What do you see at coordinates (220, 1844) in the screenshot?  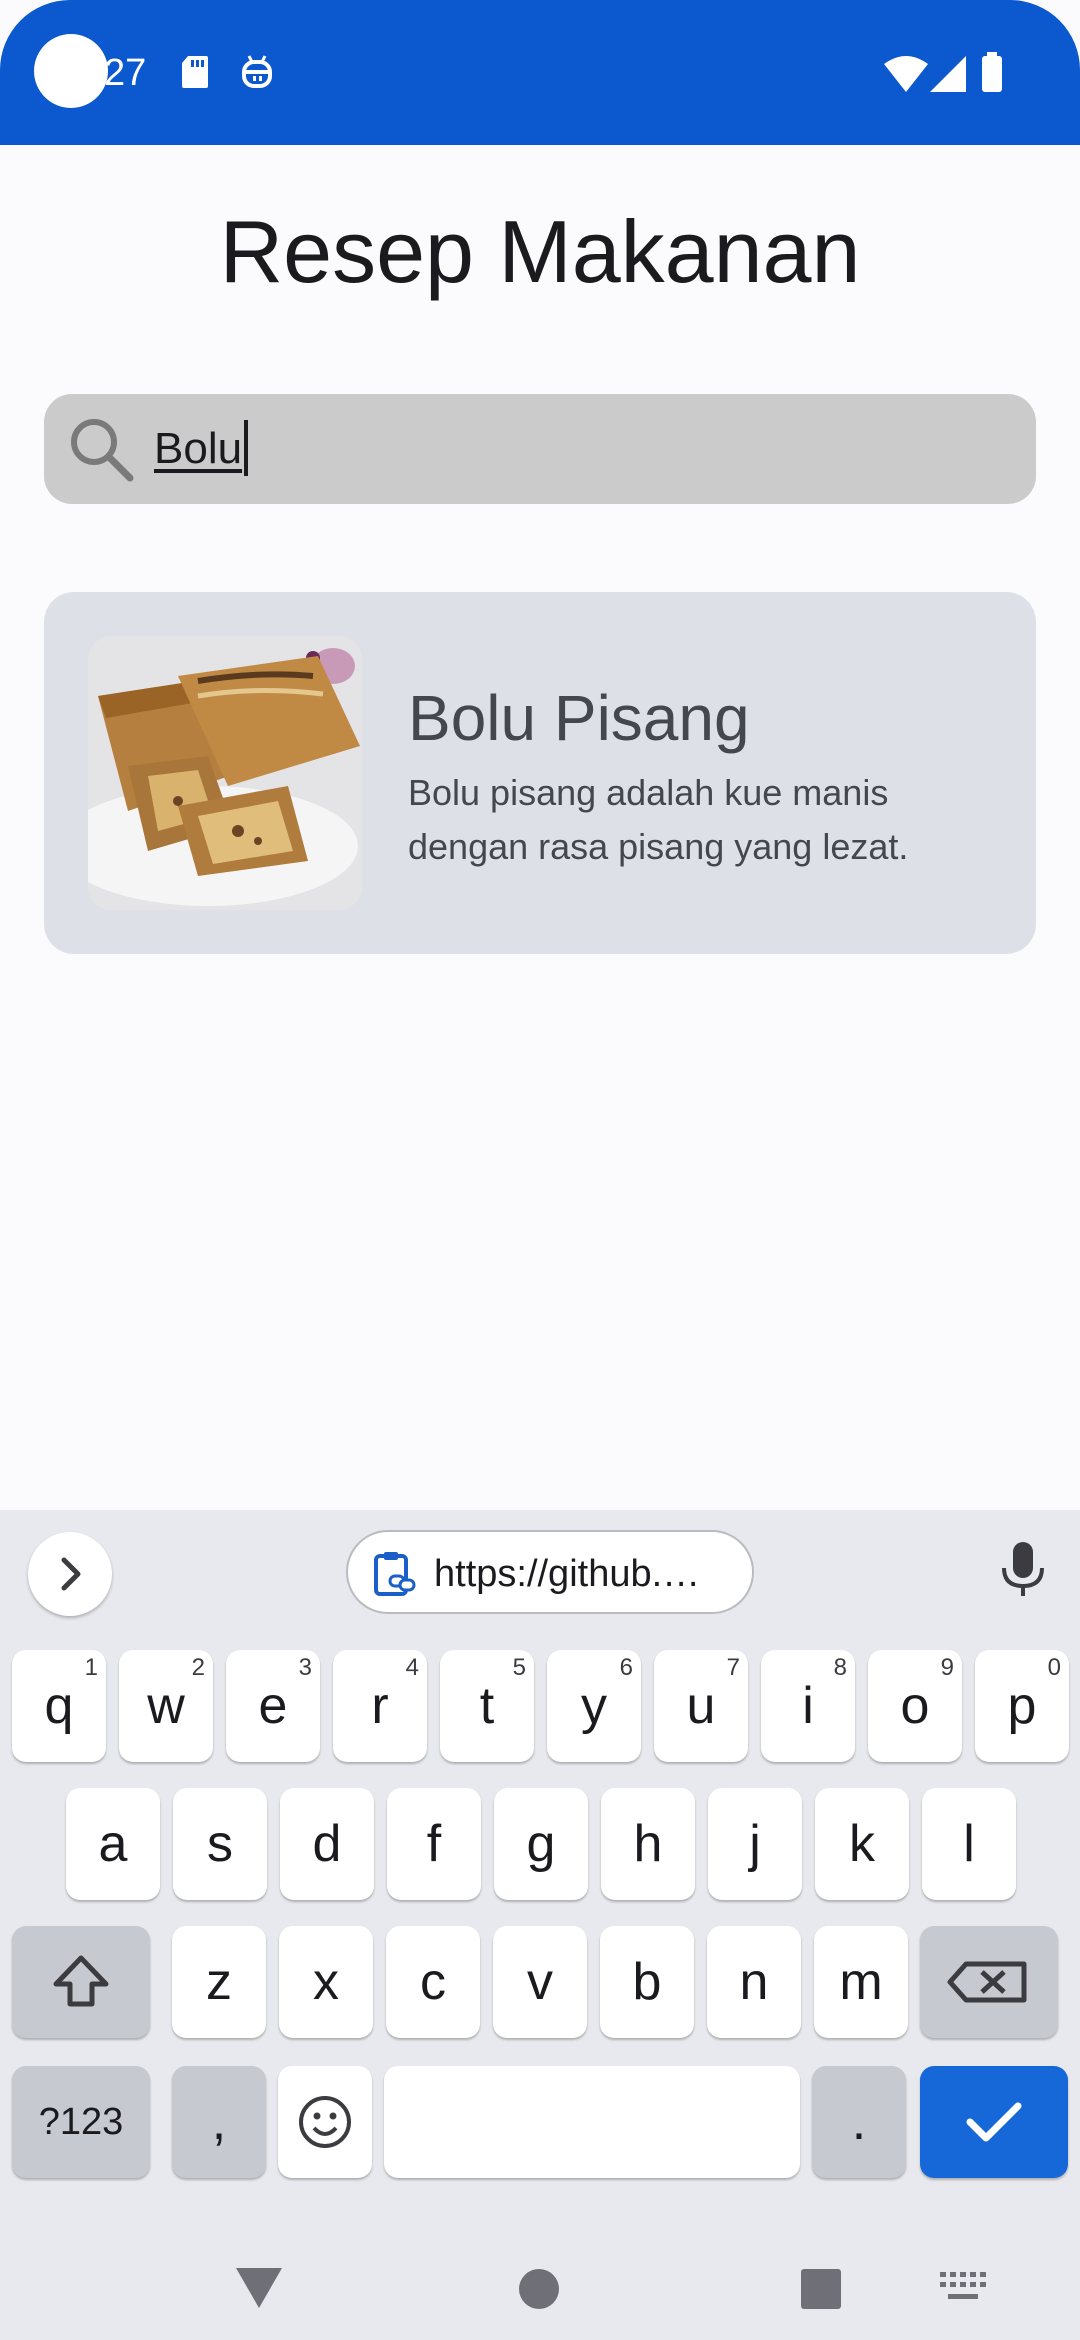 I see `key-s: s` at bounding box center [220, 1844].